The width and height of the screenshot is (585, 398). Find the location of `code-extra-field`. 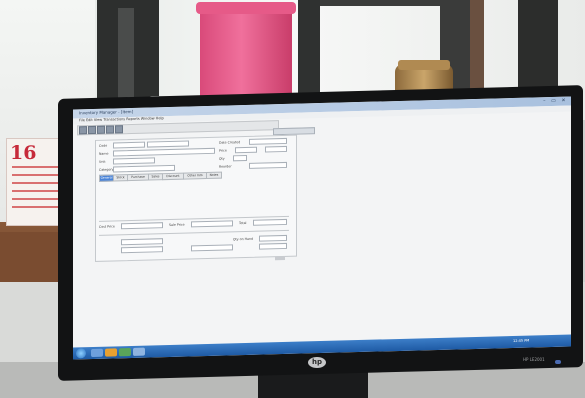

code-extra-field is located at coordinates (168, 144).